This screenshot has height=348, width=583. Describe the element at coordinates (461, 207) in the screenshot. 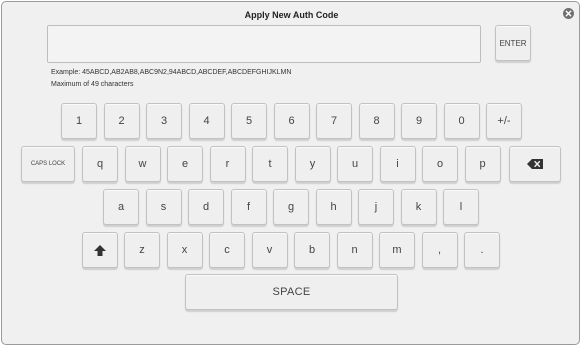

I see `key-l: l` at that location.